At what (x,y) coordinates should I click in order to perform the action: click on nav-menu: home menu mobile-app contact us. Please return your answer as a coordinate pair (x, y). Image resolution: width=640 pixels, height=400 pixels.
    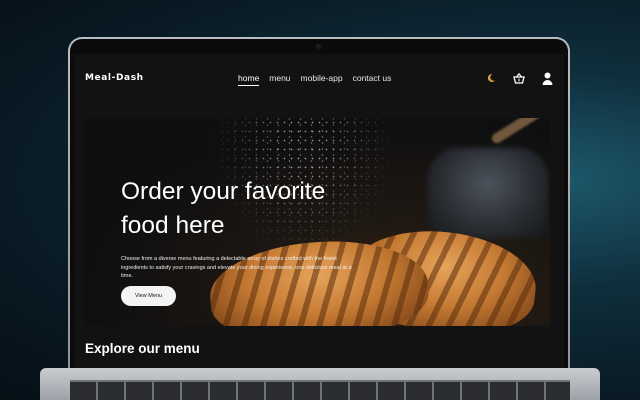
    Looking at the image, I should click on (314, 79).